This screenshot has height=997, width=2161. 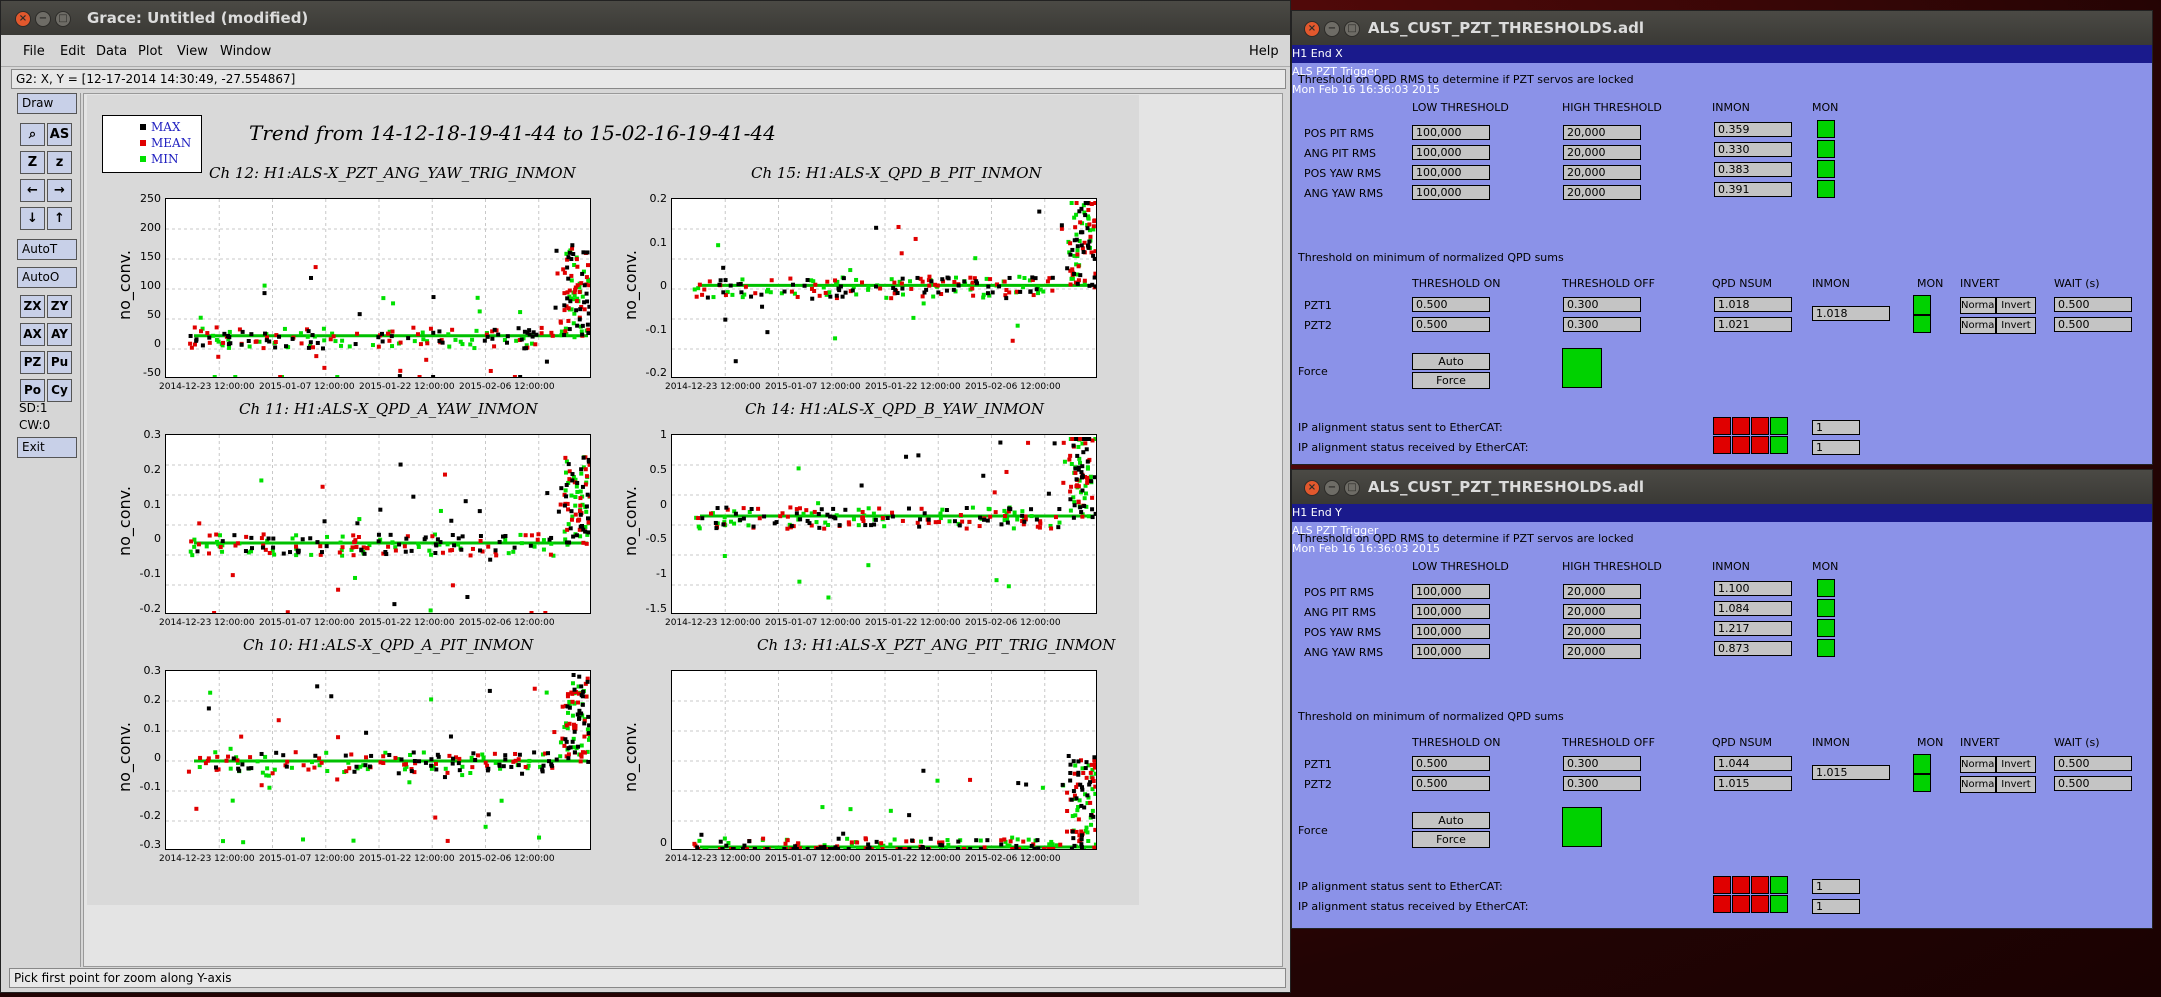 What do you see at coordinates (32, 306) in the screenshot?
I see `zx-button: ZX` at bounding box center [32, 306].